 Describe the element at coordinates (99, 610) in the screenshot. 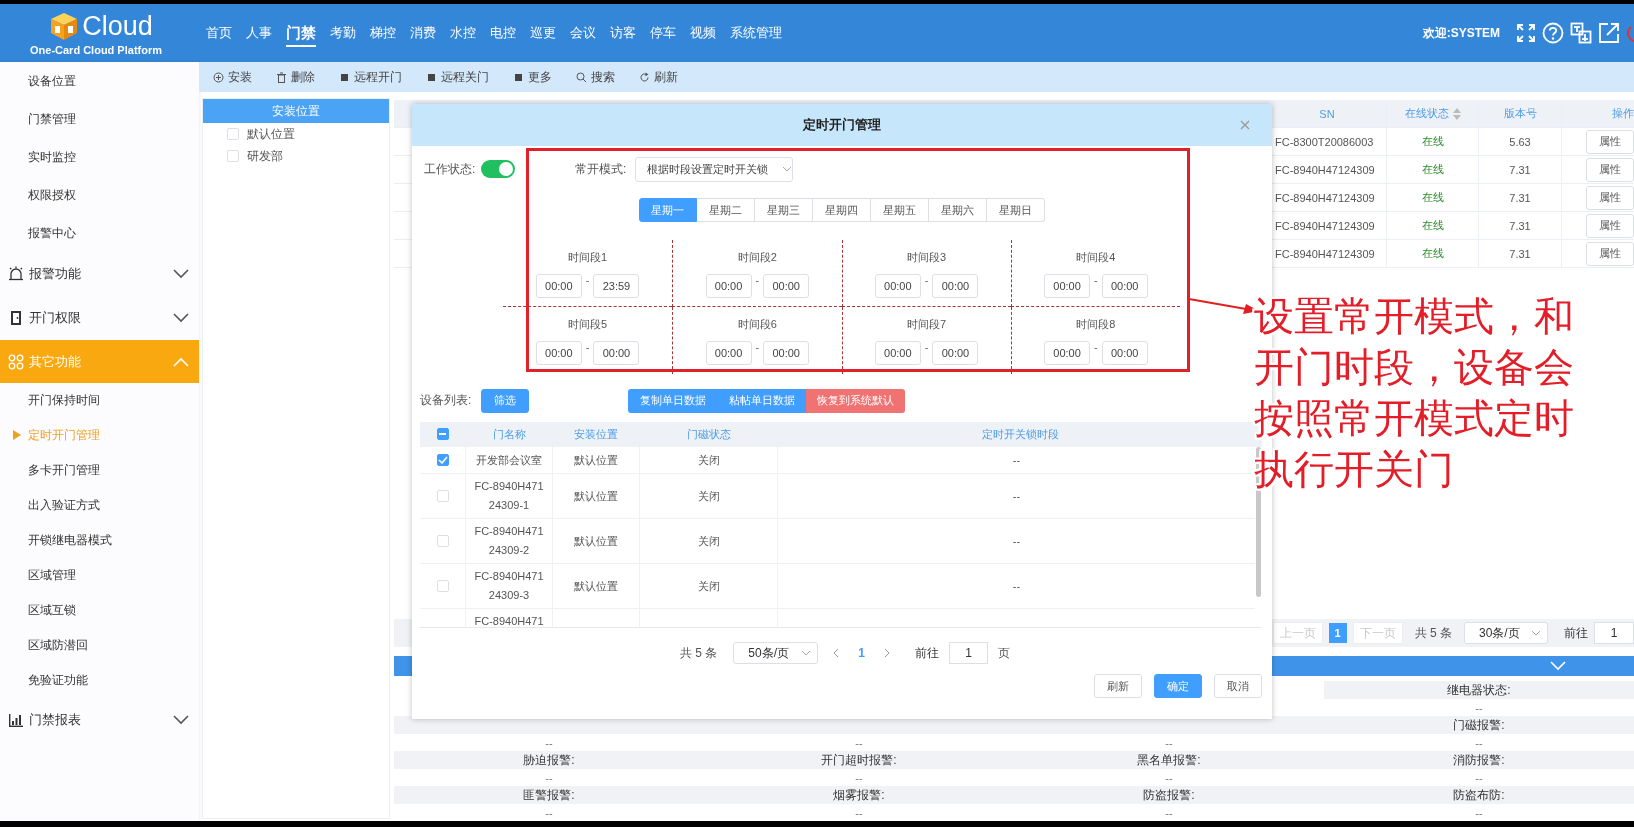

I see `sidebar-item: 区域互锁` at that location.